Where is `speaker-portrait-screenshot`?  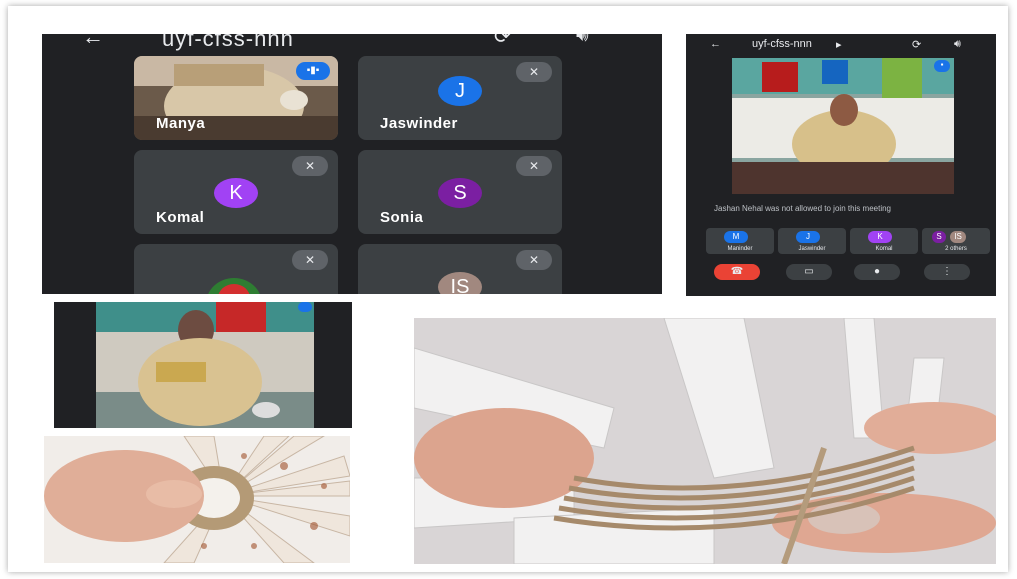
speaker-portrait-screenshot is located at coordinates (203, 365).